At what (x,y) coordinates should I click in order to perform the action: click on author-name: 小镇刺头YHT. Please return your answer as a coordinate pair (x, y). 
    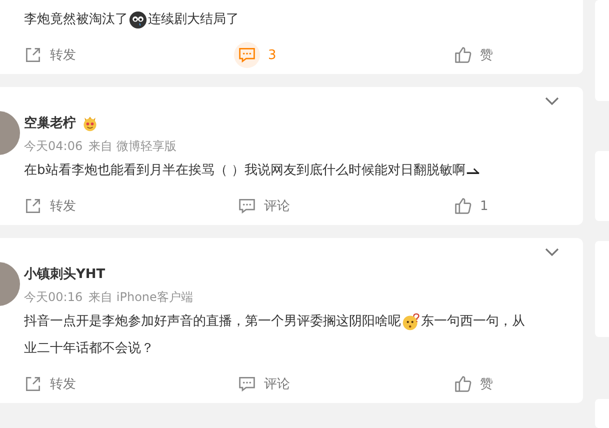
    Looking at the image, I should click on (65, 274).